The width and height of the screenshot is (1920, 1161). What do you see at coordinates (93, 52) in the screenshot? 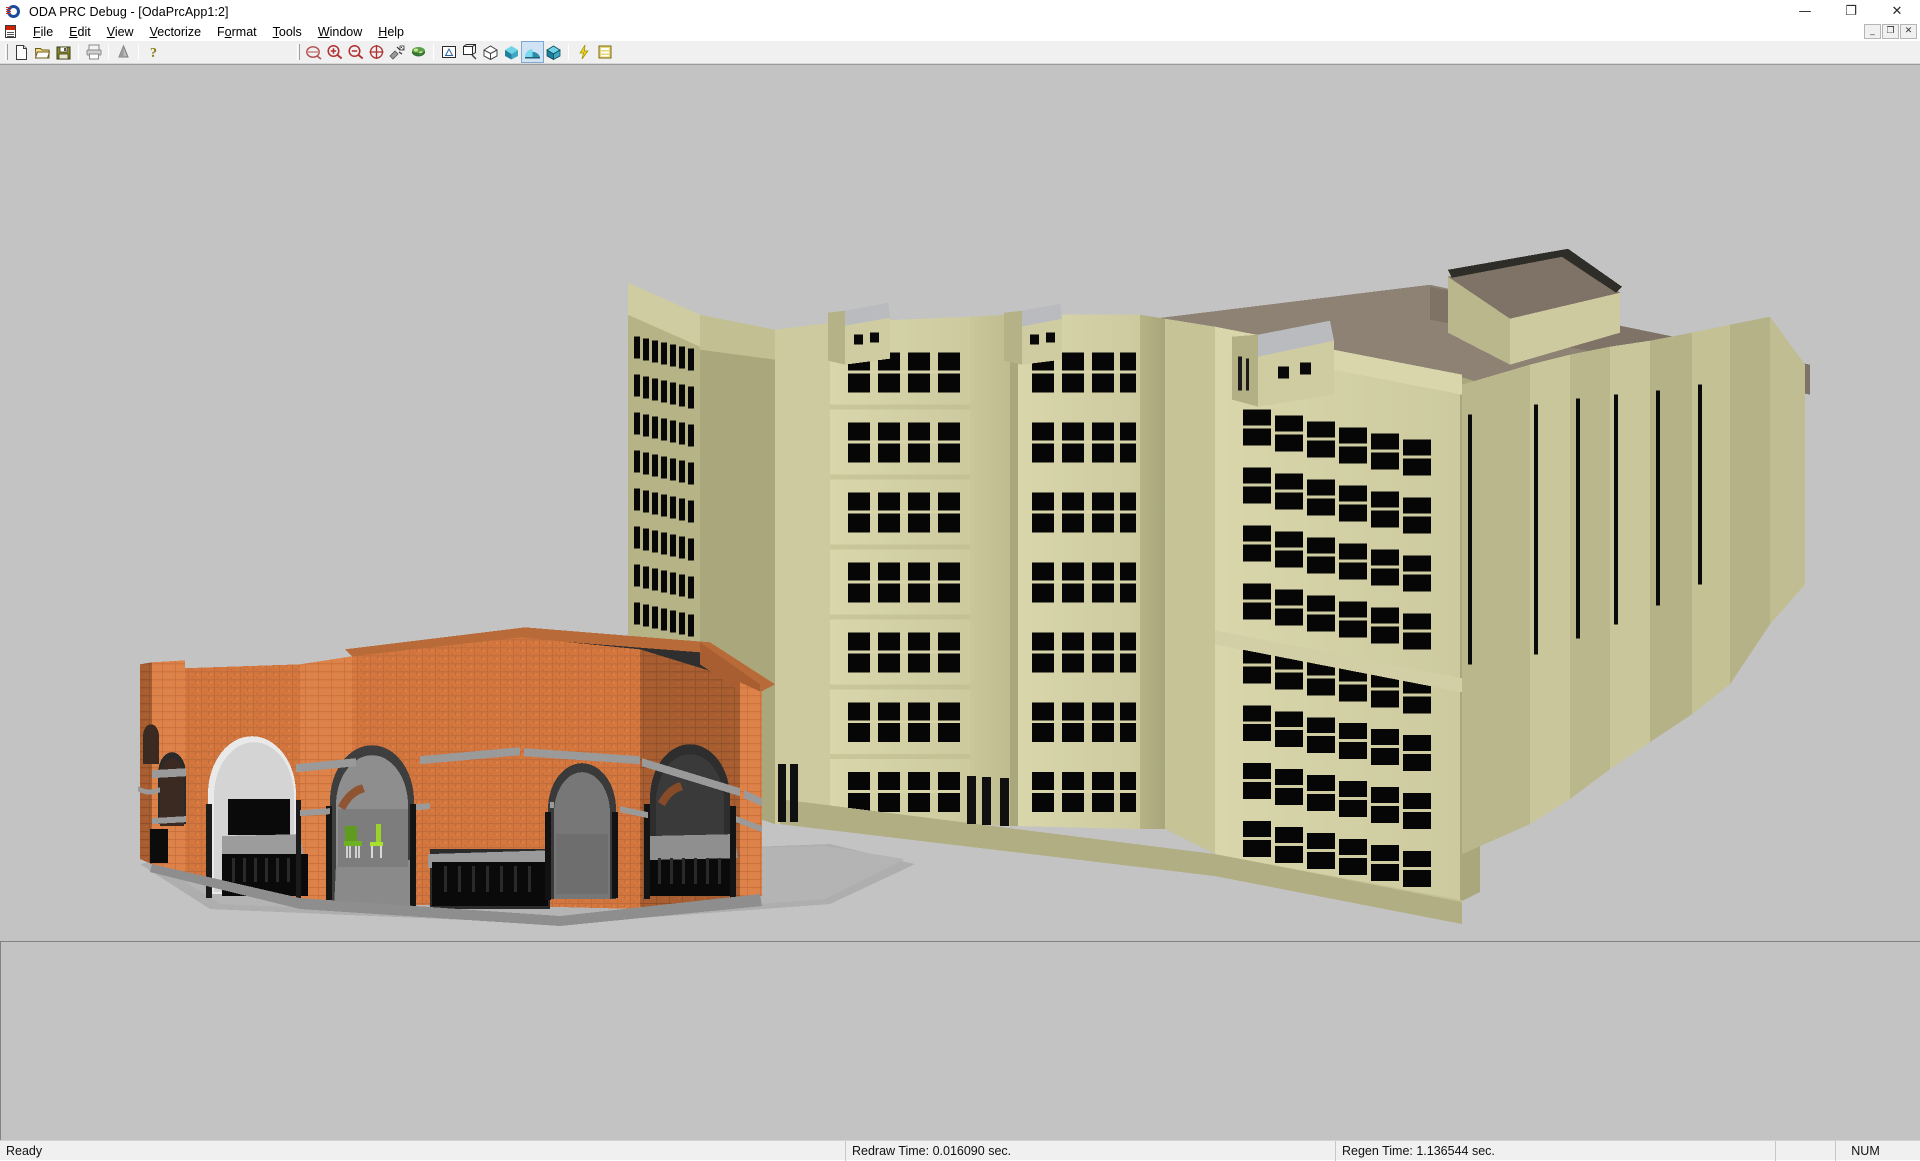
I see `print-icon` at bounding box center [93, 52].